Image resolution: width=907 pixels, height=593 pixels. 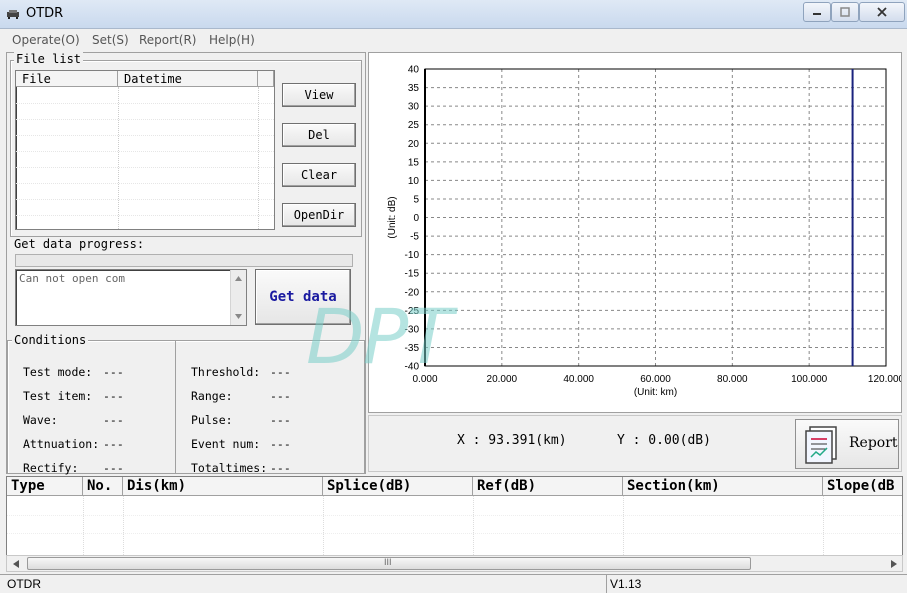 I want to click on log-text: Can not open com, so click(x=72, y=278).